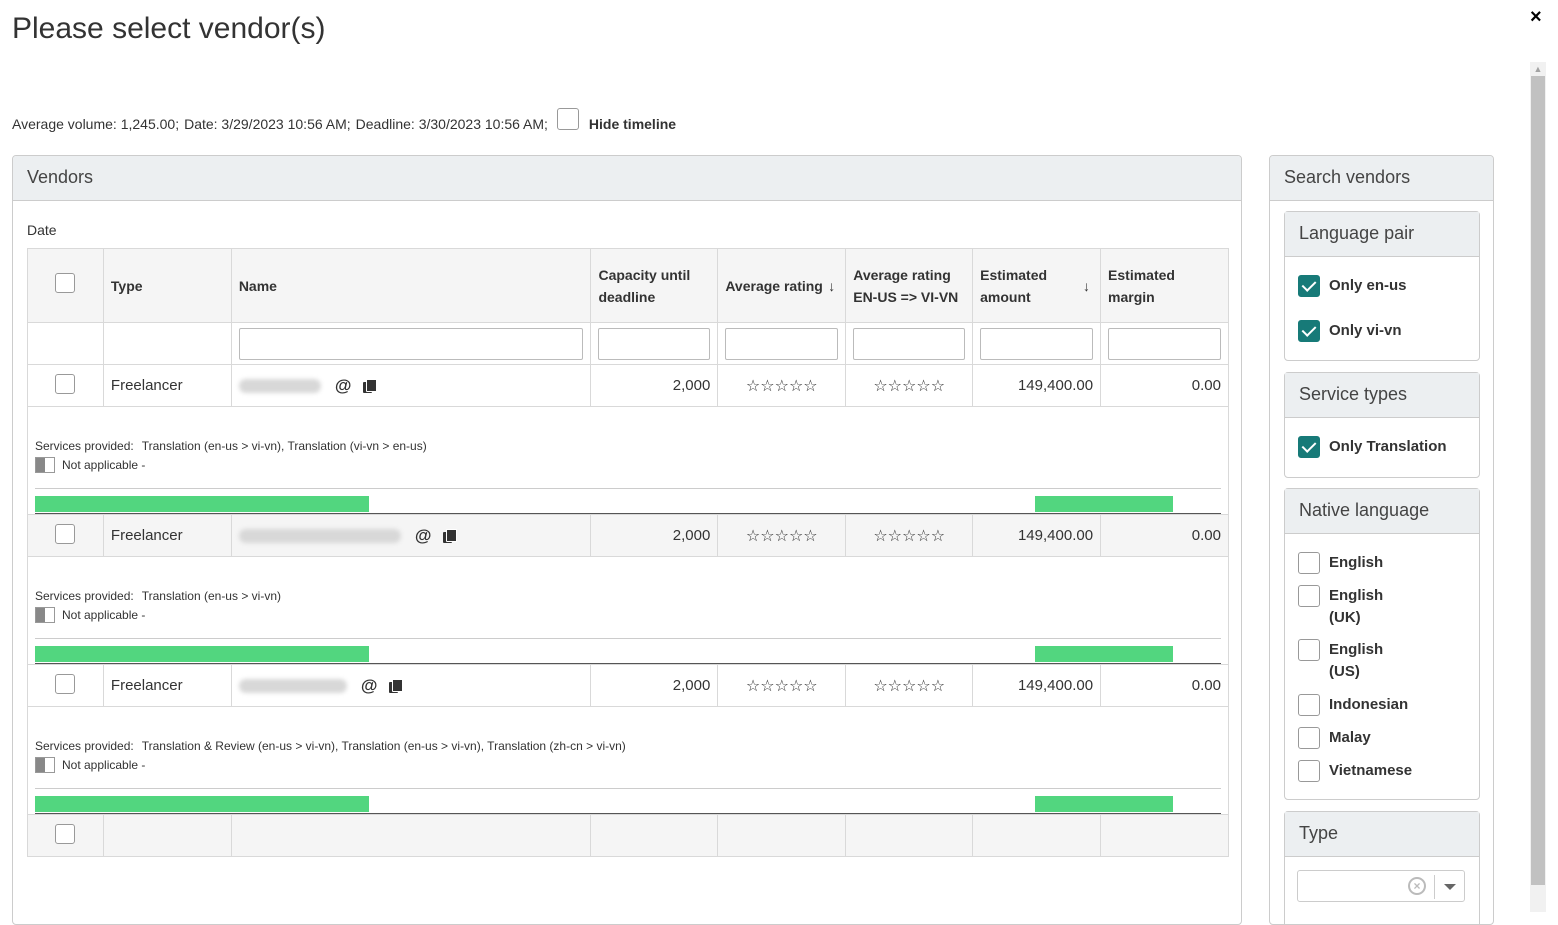  Describe the element at coordinates (451, 124) in the screenshot. I see `info-deadline: Deadline: 3/30/2023 10:56 AM;` at that location.